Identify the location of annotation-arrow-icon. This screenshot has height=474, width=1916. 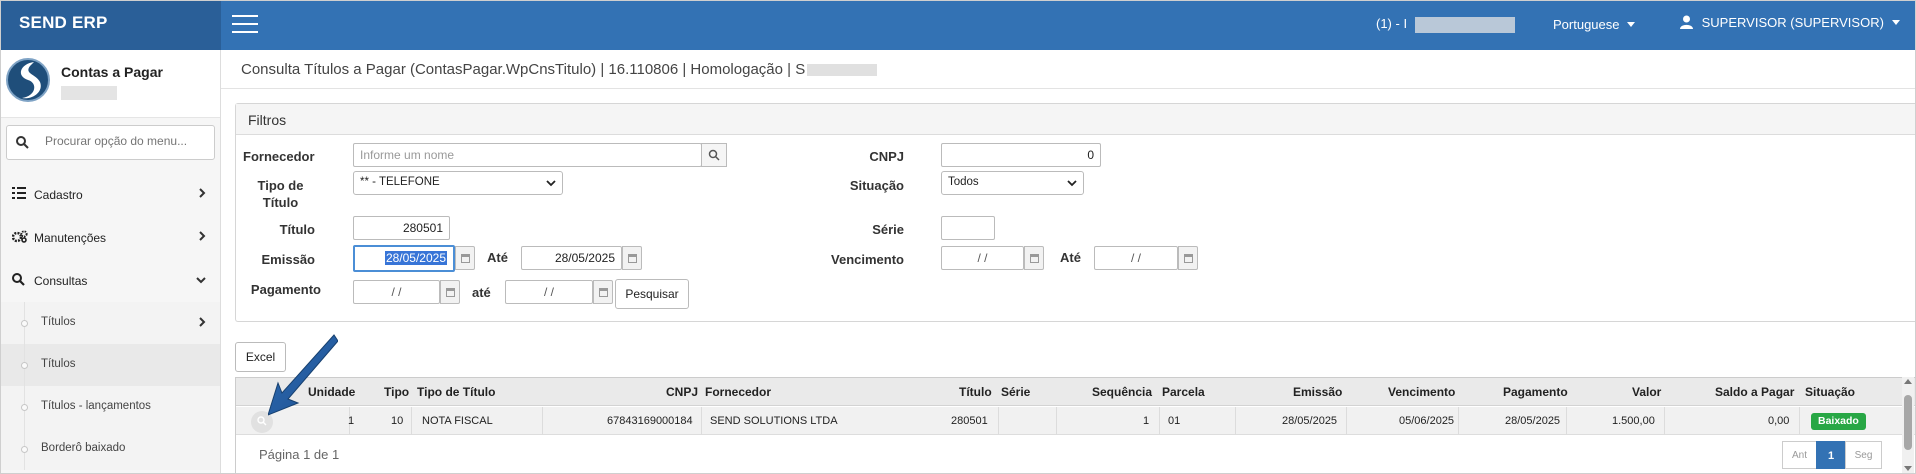
(303, 375).